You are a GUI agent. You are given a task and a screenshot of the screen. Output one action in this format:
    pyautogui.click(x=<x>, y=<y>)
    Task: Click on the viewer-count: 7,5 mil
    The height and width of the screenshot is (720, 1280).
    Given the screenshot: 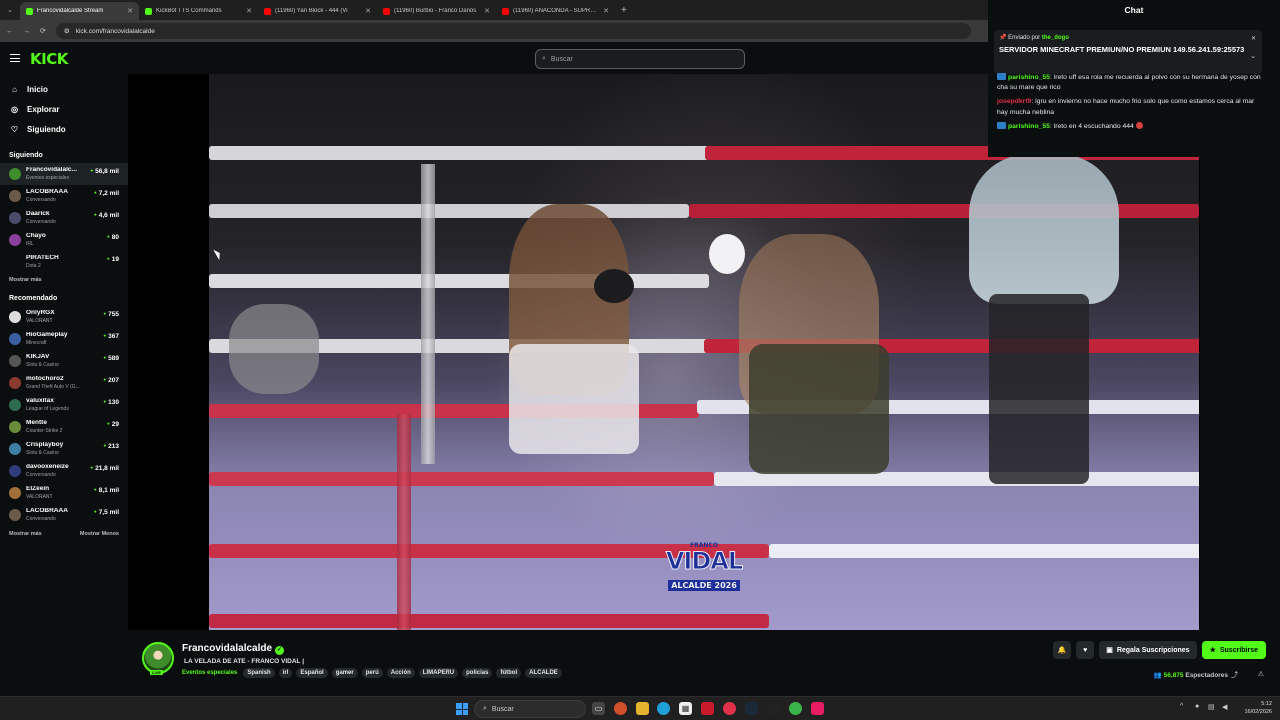 What is the action you would take?
    pyautogui.click(x=106, y=512)
    